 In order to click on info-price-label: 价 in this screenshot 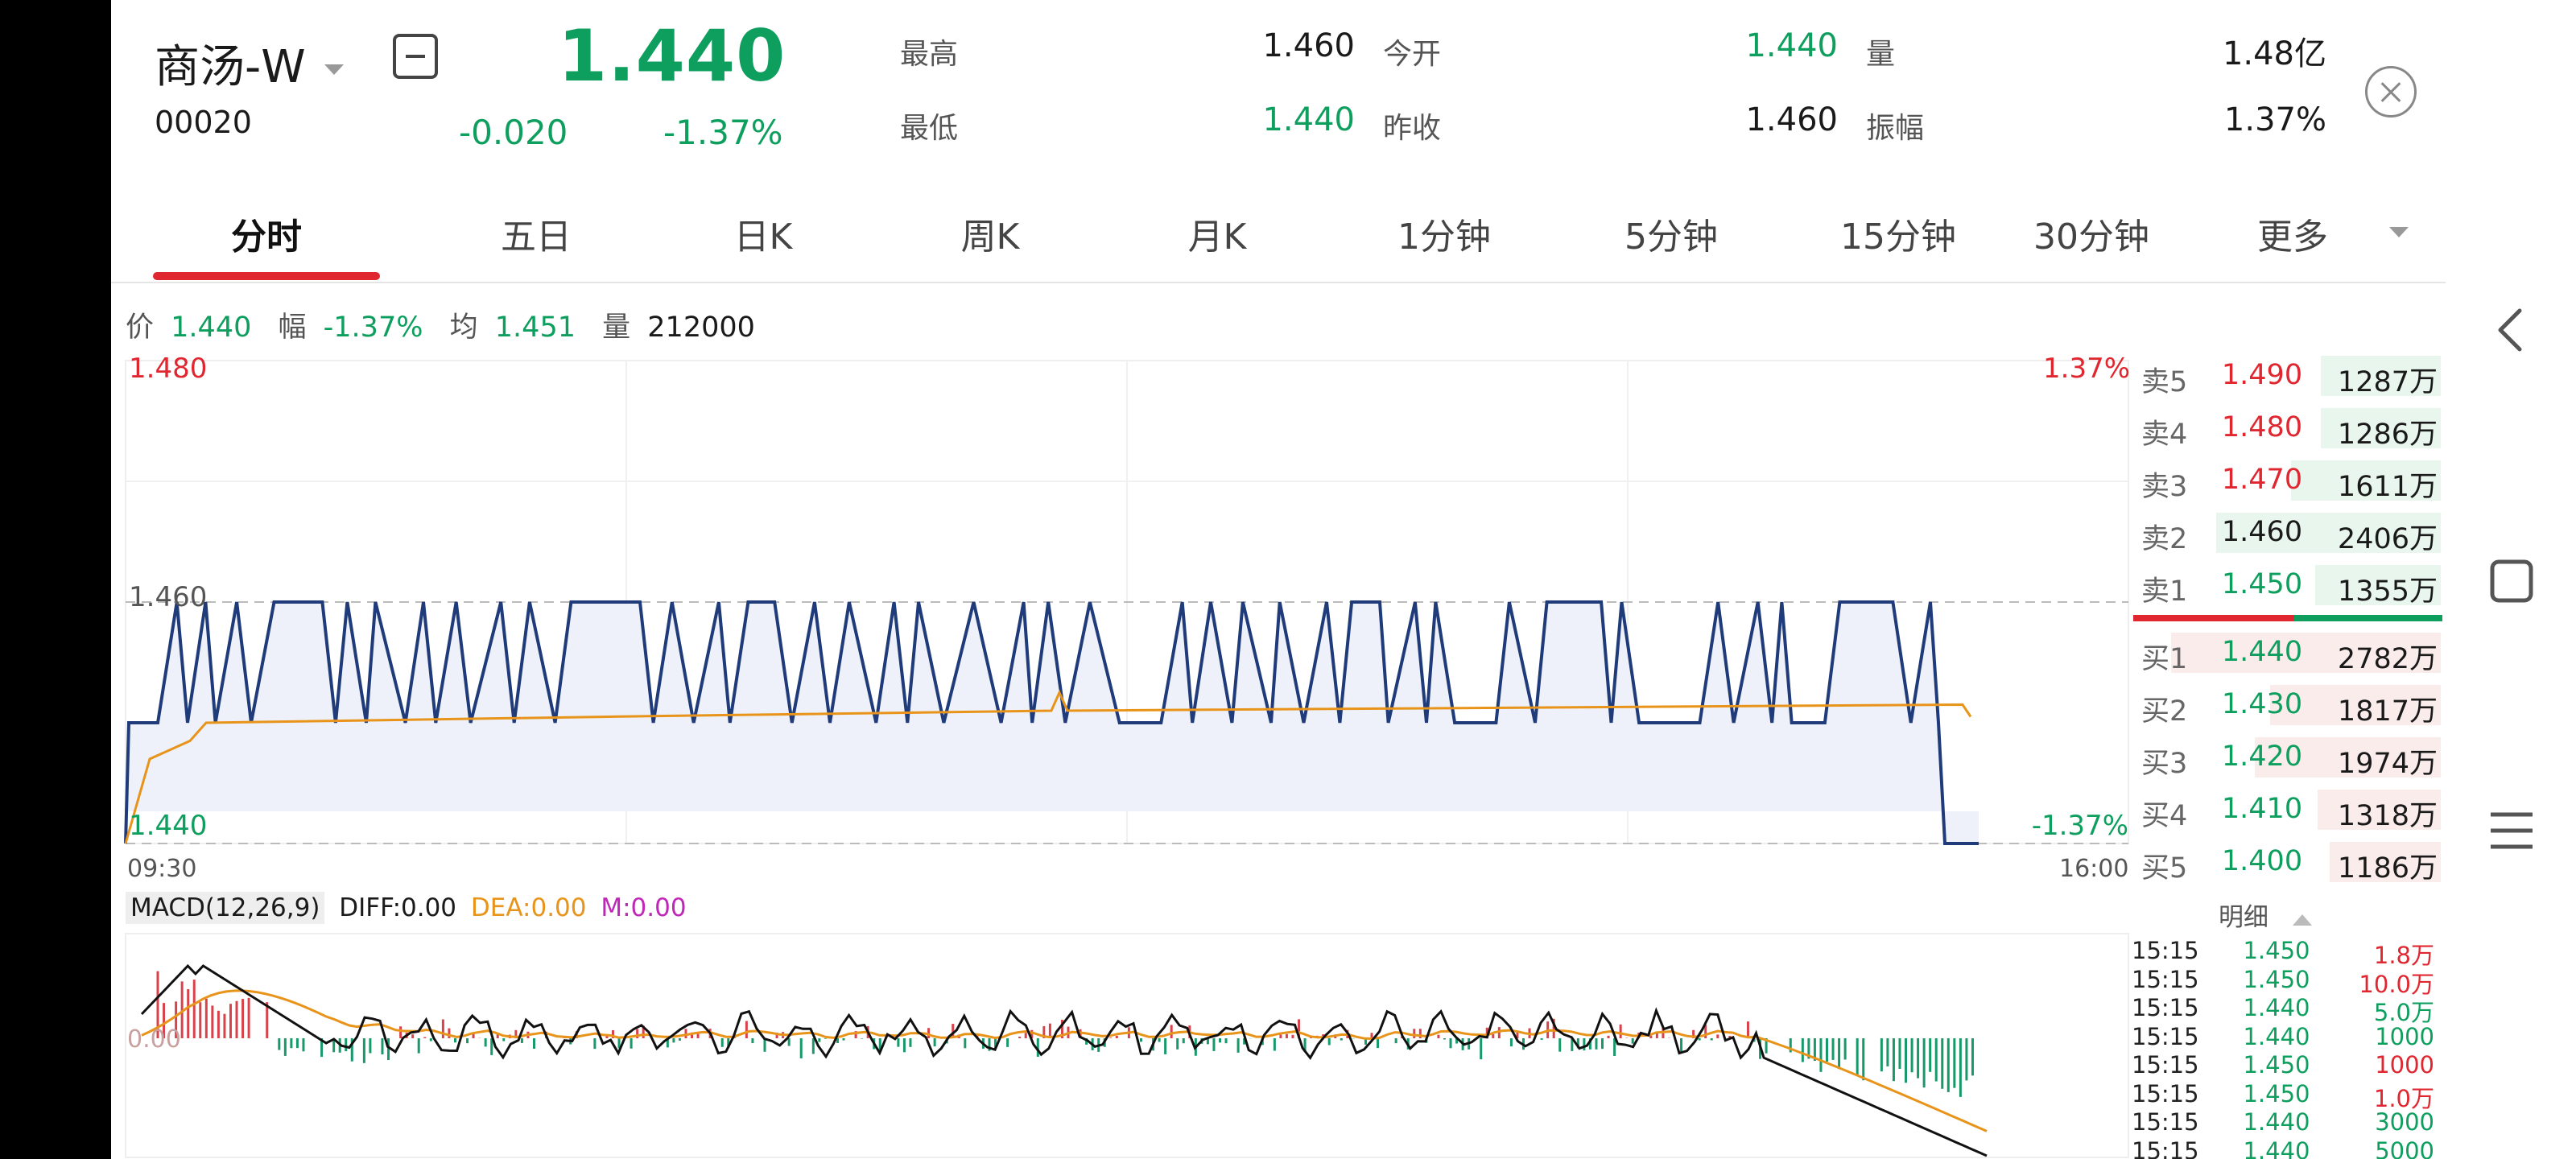, I will do `click(140, 327)`.